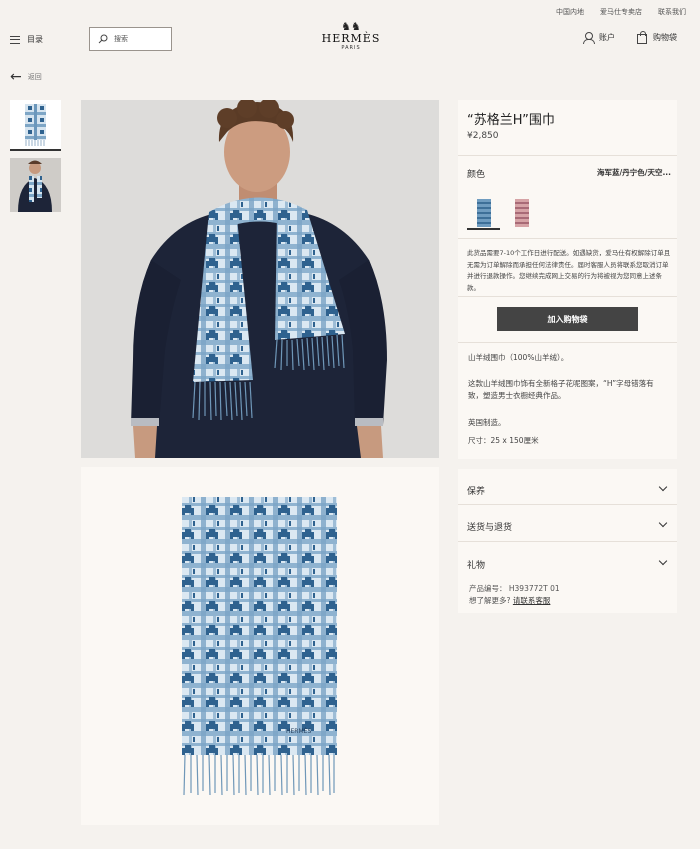 The height and width of the screenshot is (849, 700). I want to click on stores-link: 爱马仕专卖店, so click(621, 12).